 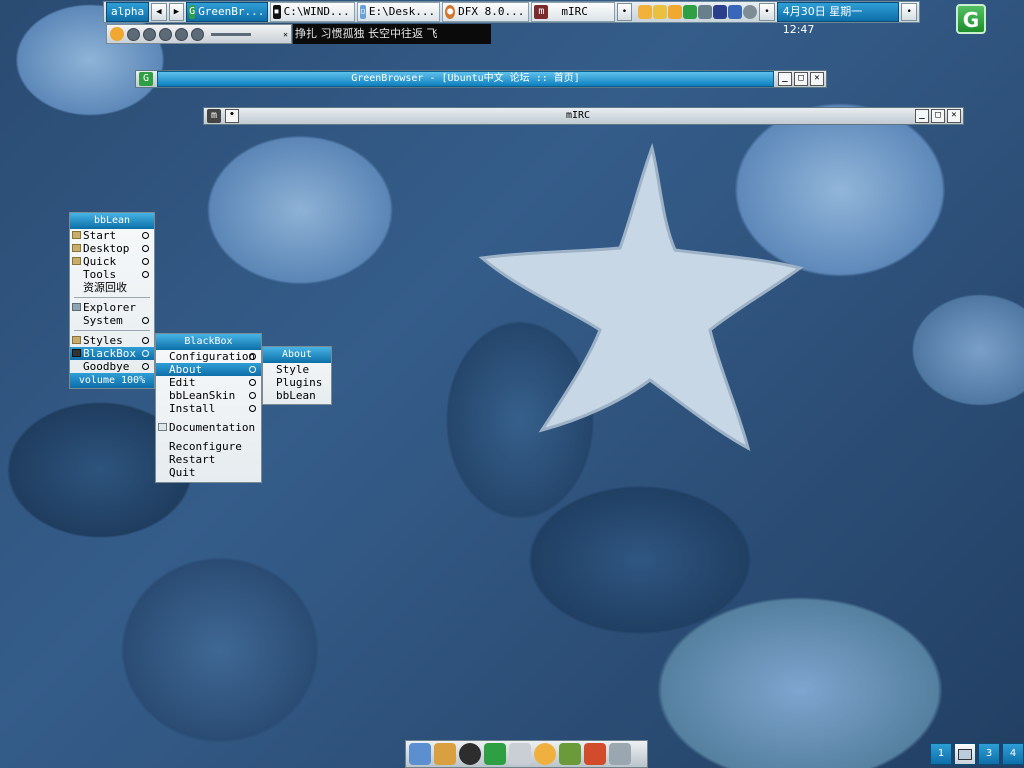 I want to click on tray-more-button: •, so click(x=767, y=12).